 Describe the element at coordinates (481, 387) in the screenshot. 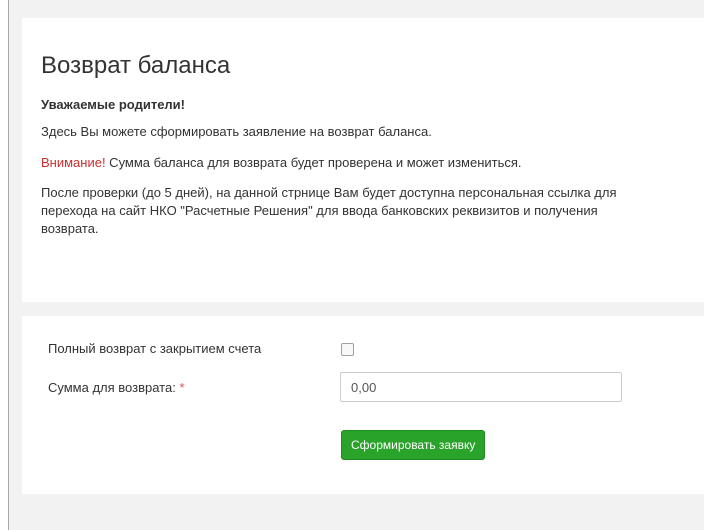

I see `amount-input` at that location.